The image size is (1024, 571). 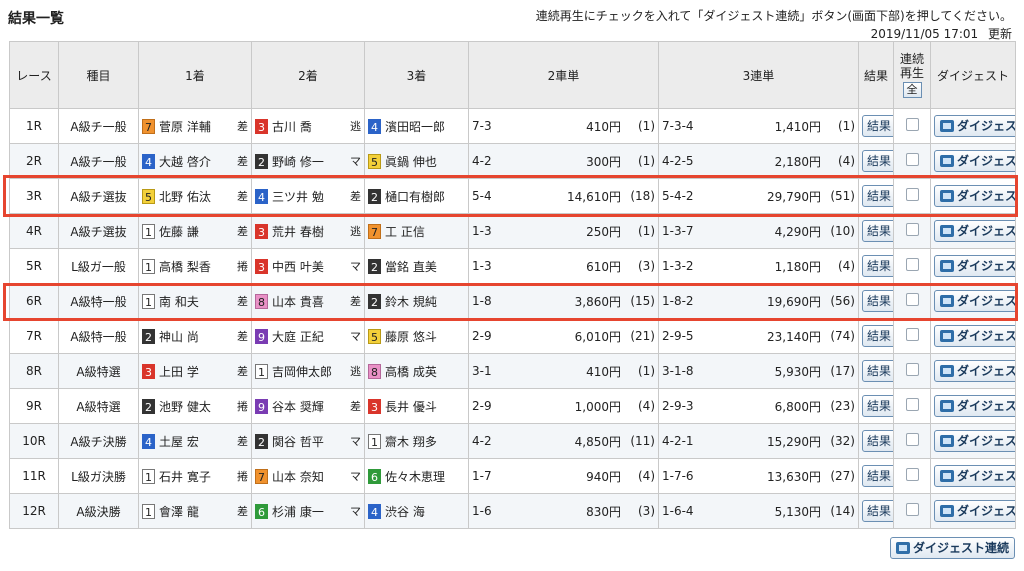 What do you see at coordinates (261, 406) in the screenshot?
I see `frame-number-badge: 9` at bounding box center [261, 406].